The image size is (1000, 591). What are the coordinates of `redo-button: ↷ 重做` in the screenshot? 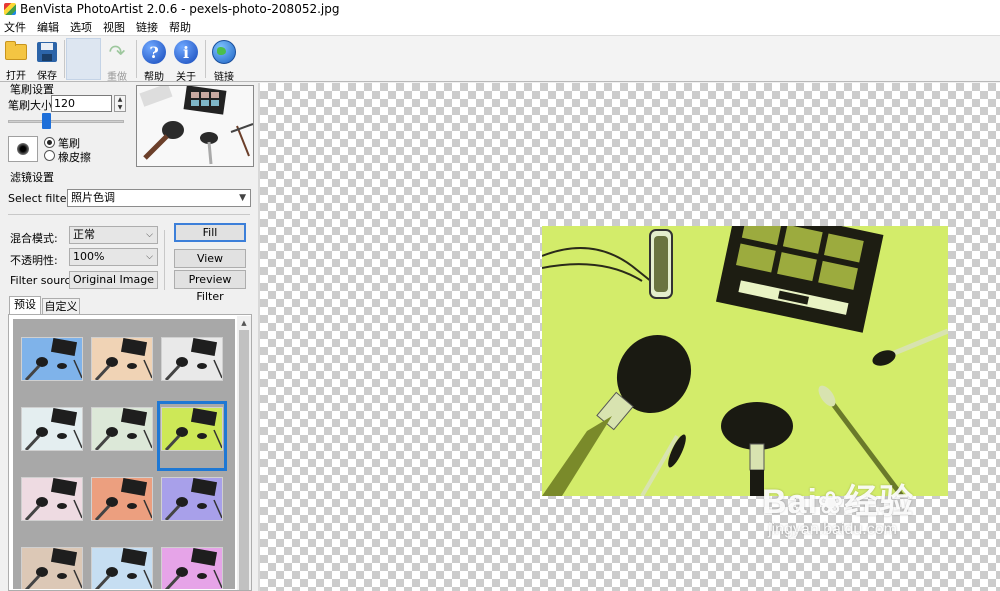 It's located at (117, 60).